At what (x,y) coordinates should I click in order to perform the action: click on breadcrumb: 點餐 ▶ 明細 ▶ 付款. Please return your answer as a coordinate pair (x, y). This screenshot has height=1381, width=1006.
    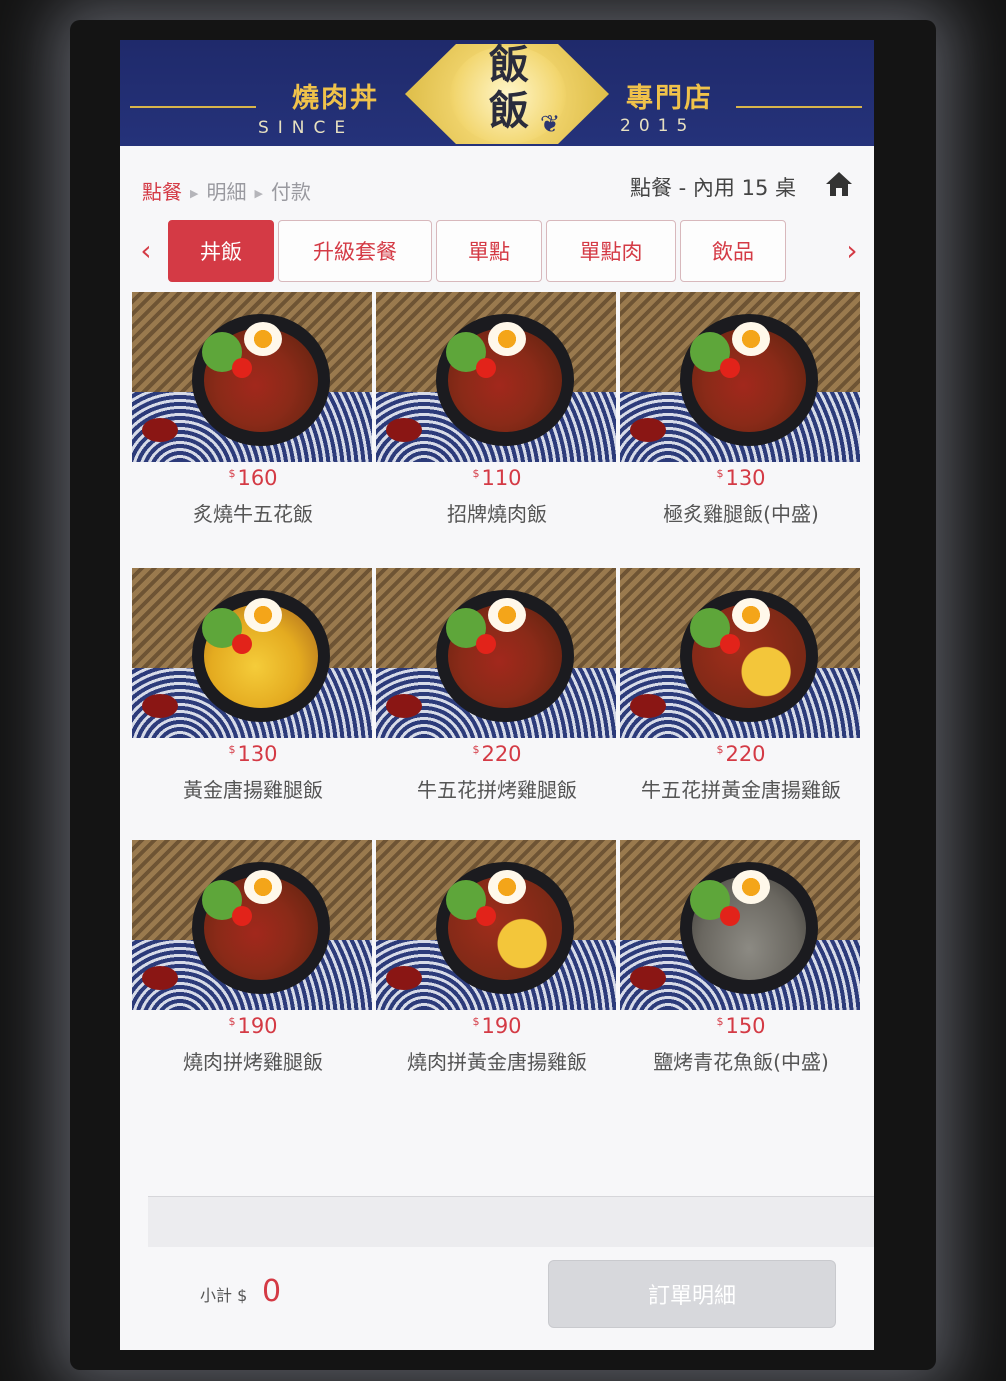
    Looking at the image, I should click on (226, 190).